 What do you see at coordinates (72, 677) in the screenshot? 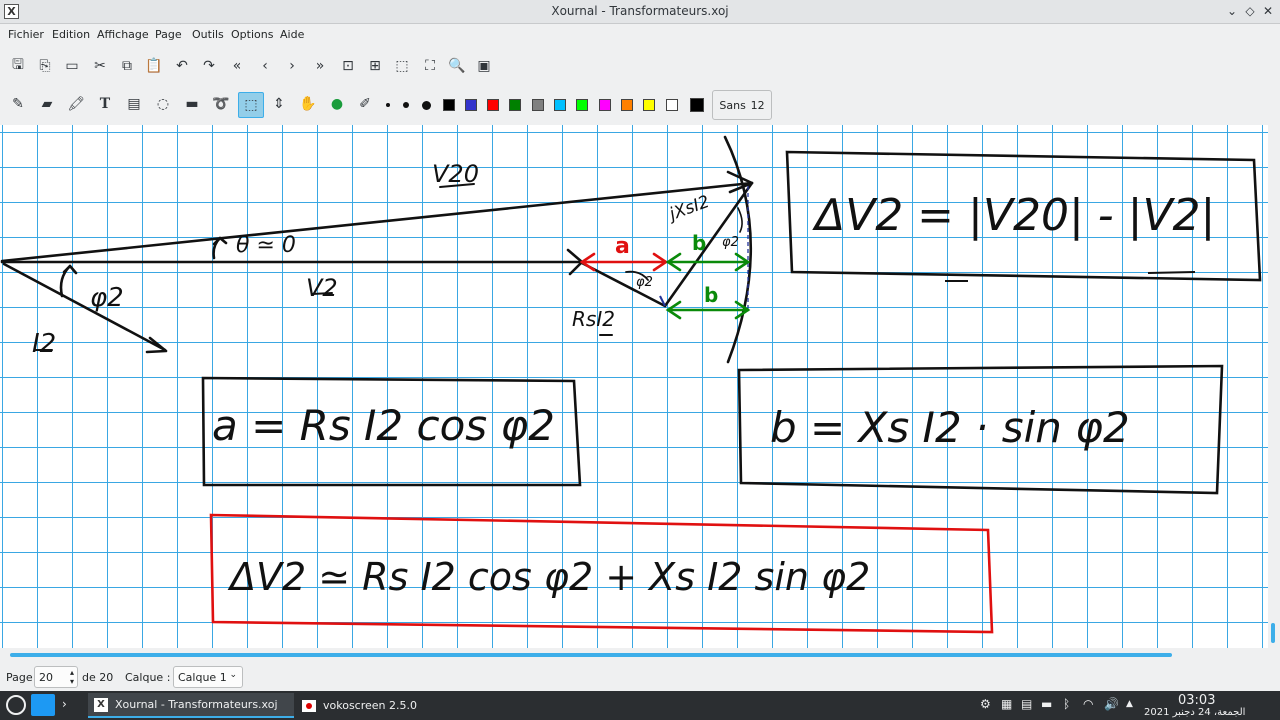
I see `spin-arrows-icon: ▴ ▾` at bounding box center [72, 677].